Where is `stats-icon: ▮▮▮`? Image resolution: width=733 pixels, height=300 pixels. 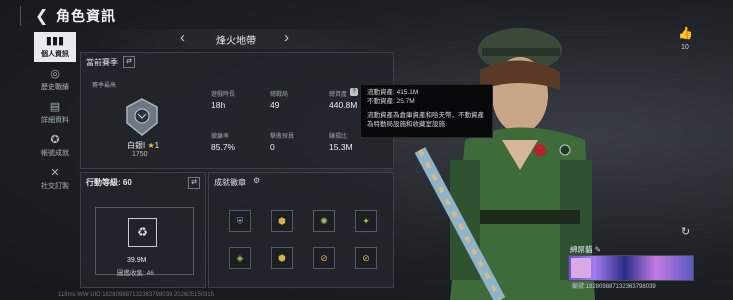
stats-icon: ▮▮▮ is located at coordinates (55, 41).